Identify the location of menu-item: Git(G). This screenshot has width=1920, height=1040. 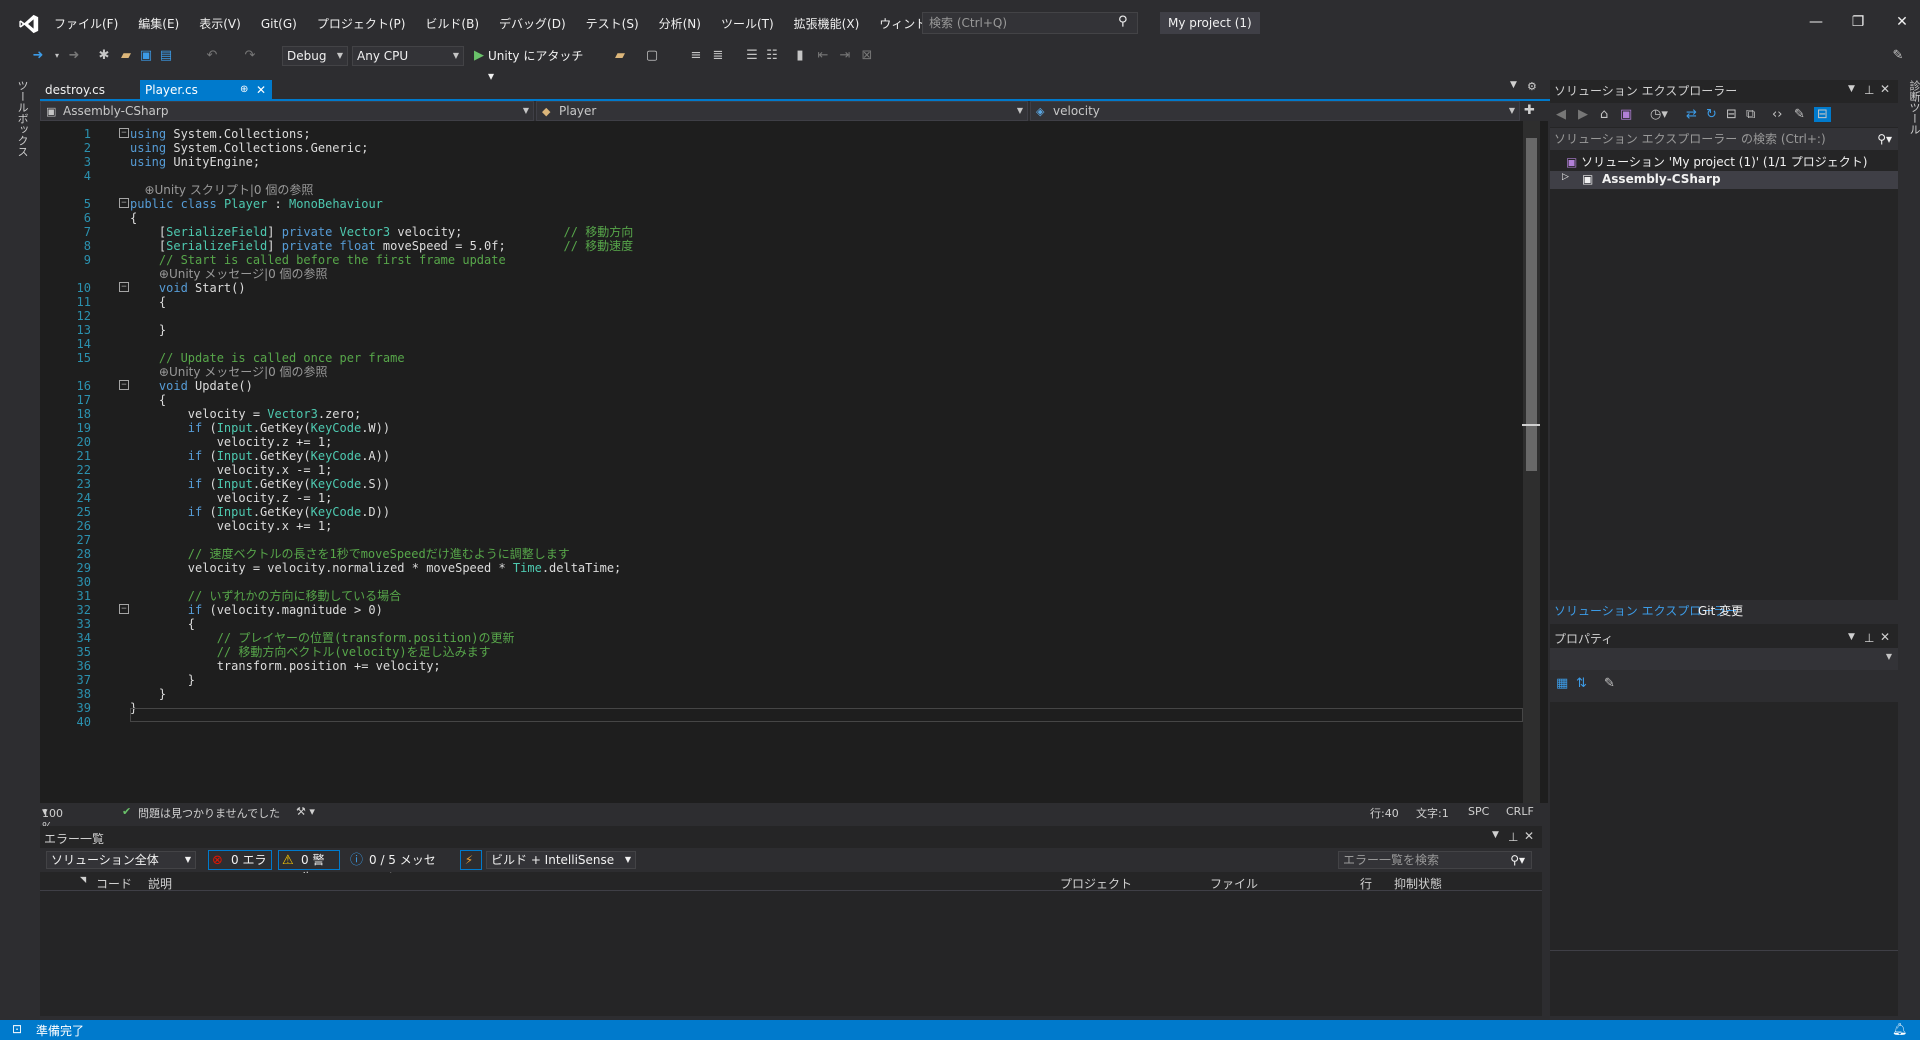
(279, 24).